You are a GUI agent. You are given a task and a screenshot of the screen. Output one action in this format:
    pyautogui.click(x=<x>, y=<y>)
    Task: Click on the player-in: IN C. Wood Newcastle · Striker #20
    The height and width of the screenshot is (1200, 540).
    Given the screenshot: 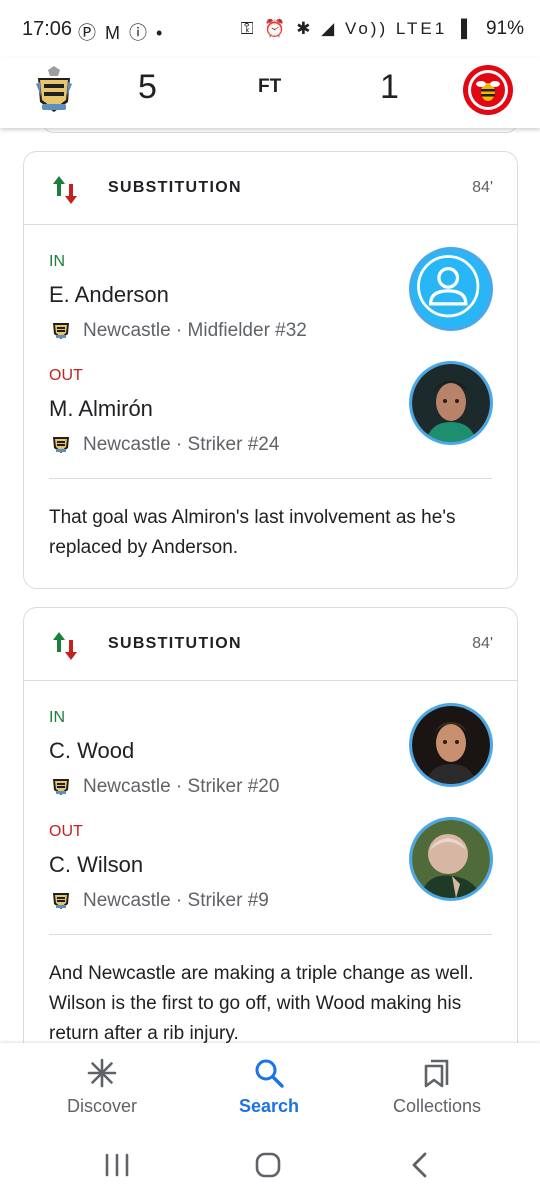 What is the action you would take?
    pyautogui.click(x=270, y=739)
    